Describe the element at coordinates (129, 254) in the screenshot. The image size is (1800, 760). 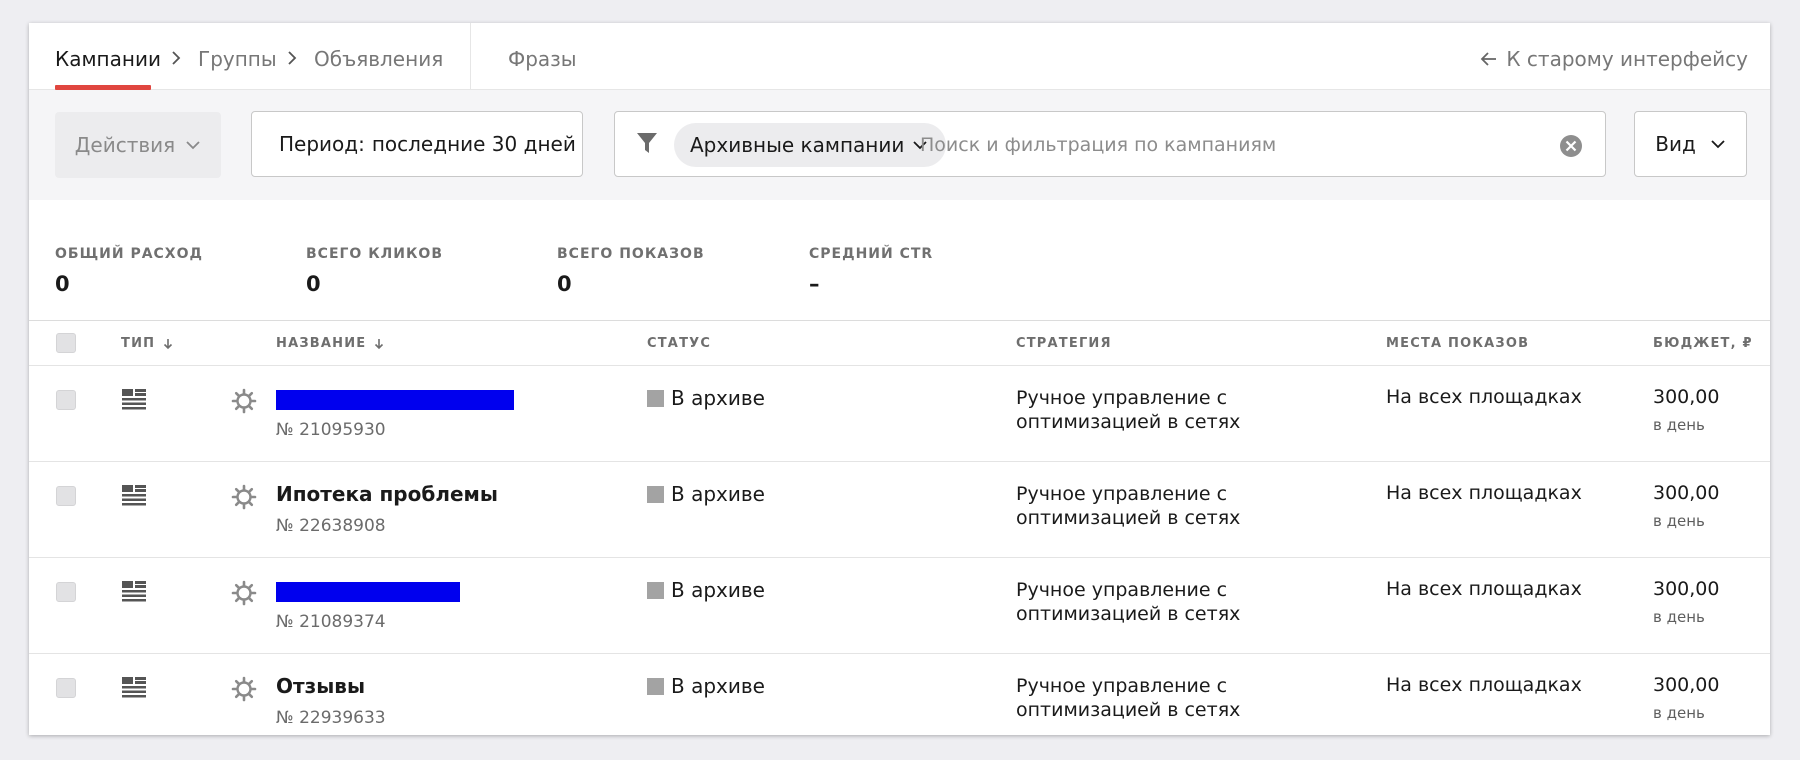
I see `stat-label: ОБЩИЙ РАСХОД` at that location.